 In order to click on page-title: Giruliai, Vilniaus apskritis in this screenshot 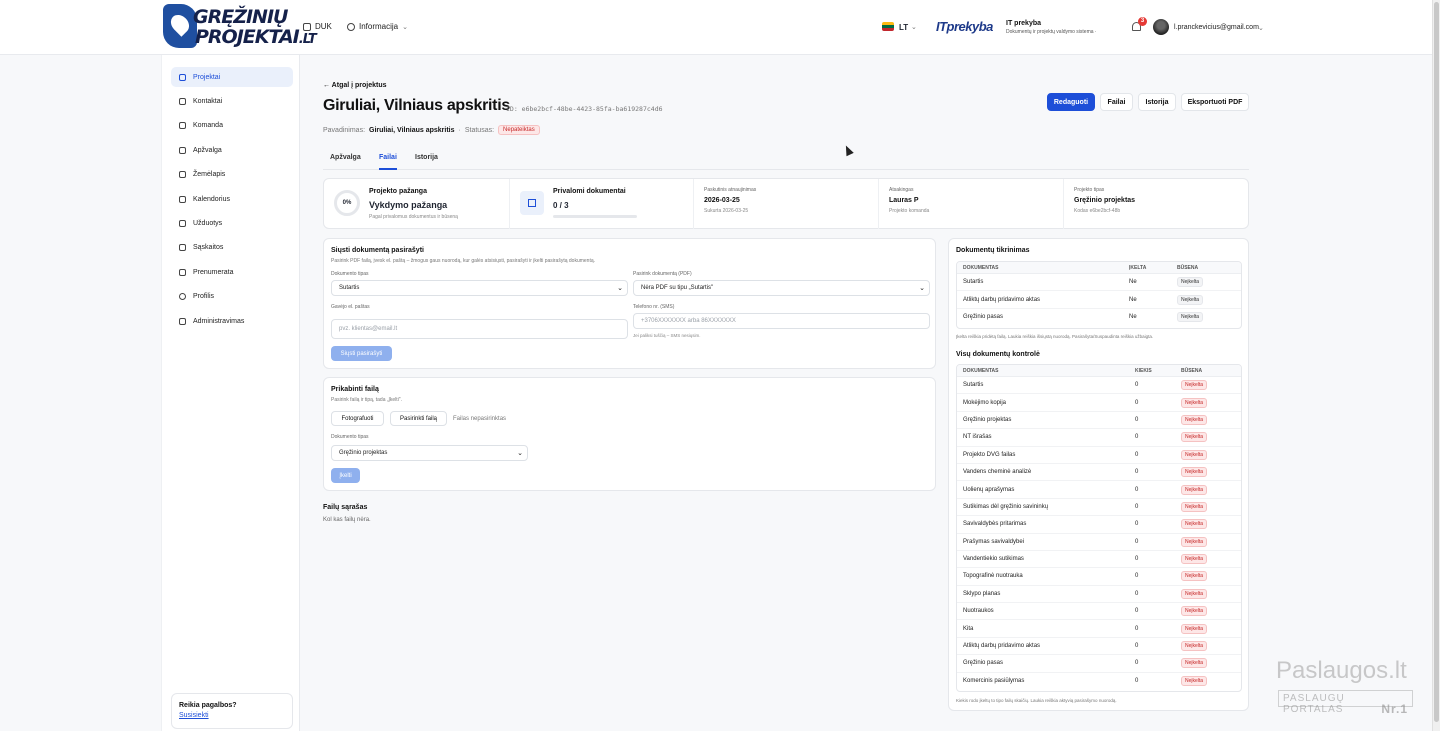, I will do `click(416, 105)`.